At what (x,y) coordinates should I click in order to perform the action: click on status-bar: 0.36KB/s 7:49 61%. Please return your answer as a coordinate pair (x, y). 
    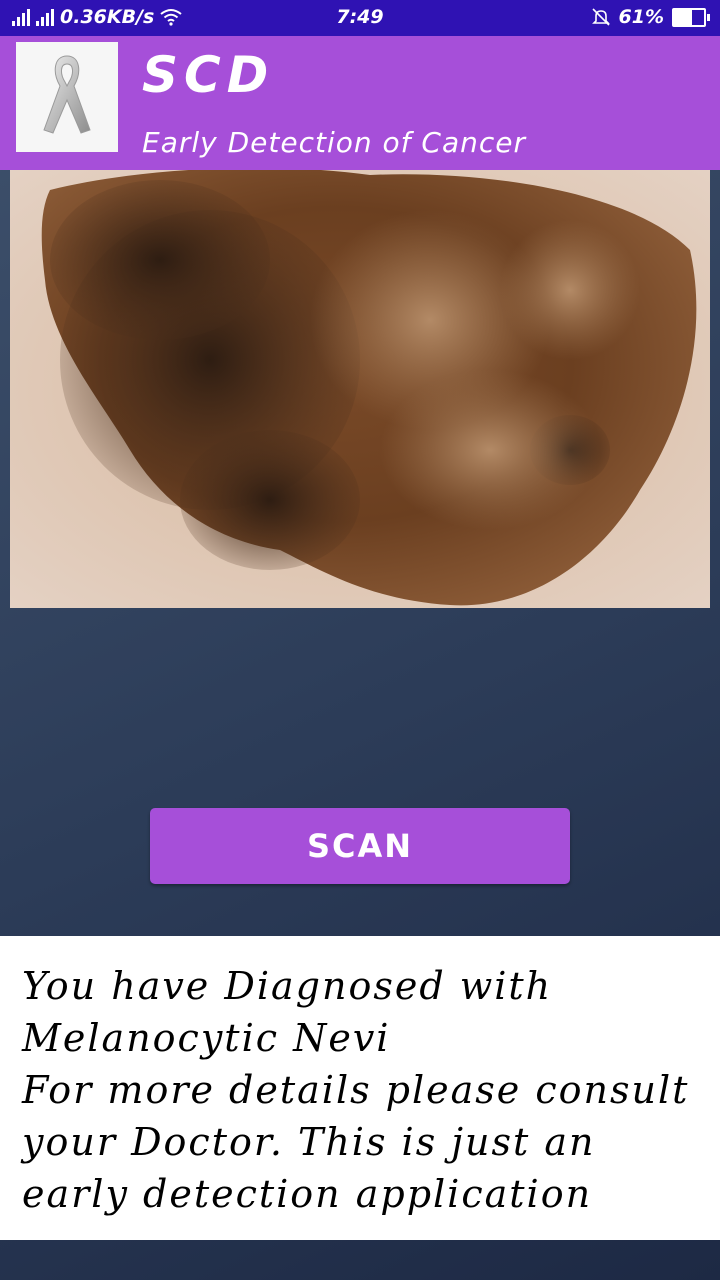
    Looking at the image, I should click on (360, 18).